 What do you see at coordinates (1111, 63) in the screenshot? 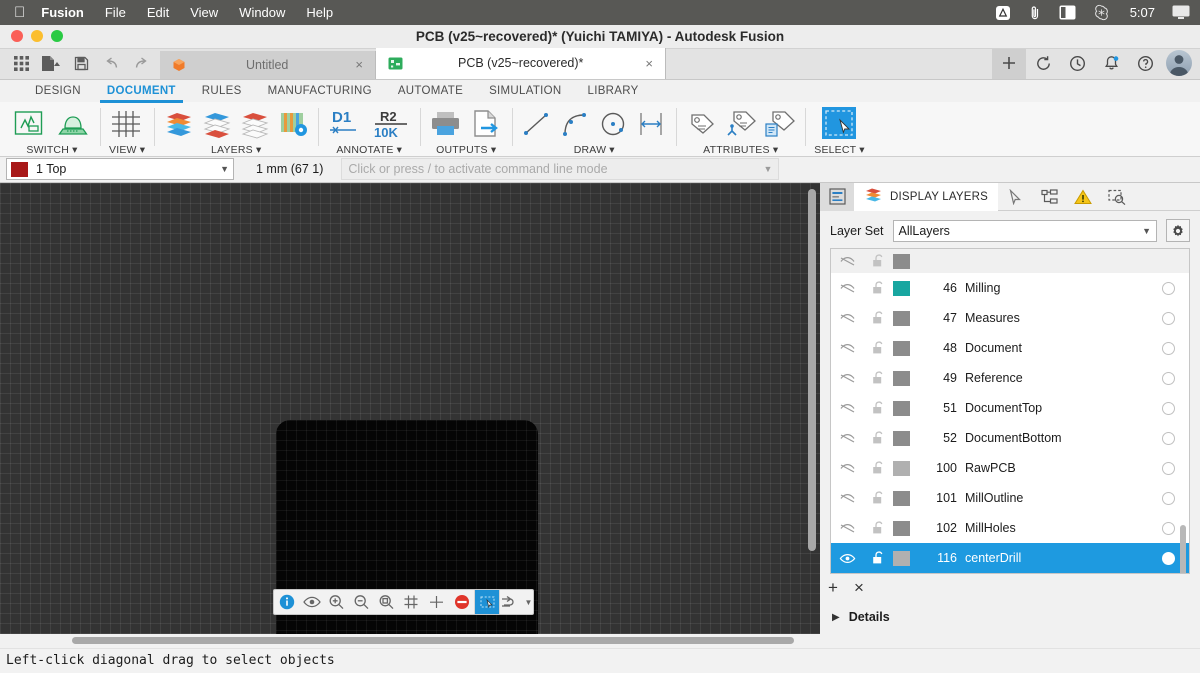
I see `notifications-icon` at bounding box center [1111, 63].